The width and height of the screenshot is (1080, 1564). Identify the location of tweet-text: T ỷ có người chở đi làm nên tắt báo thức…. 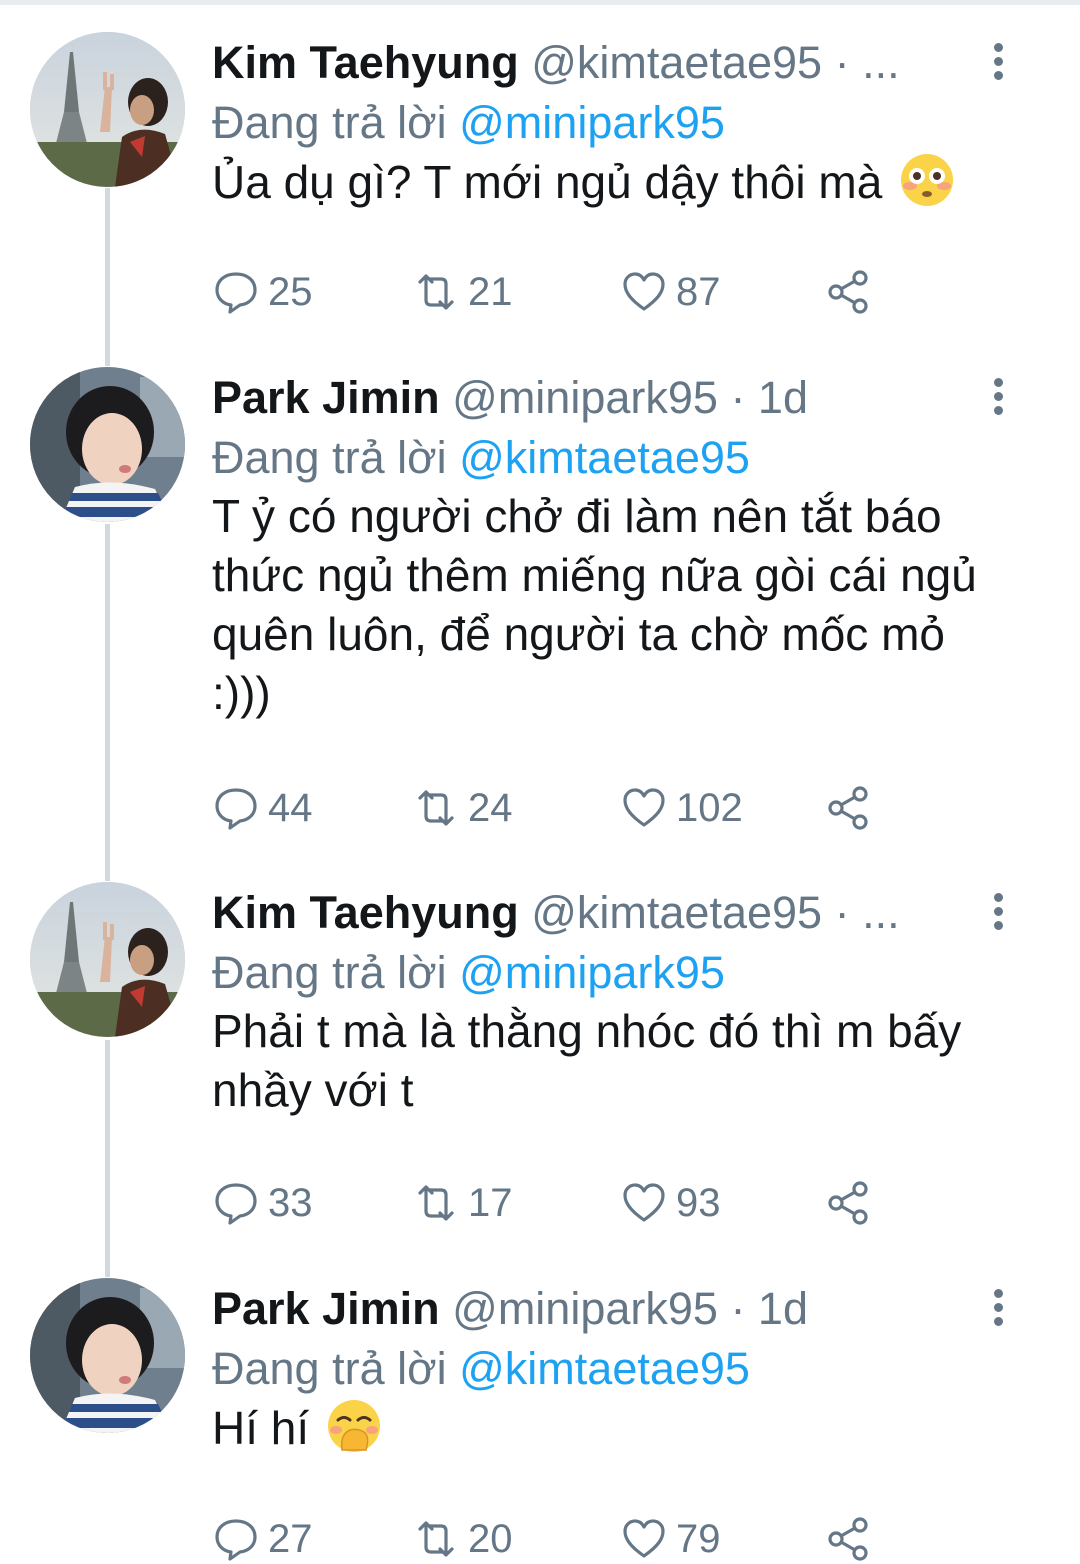
(612, 605).